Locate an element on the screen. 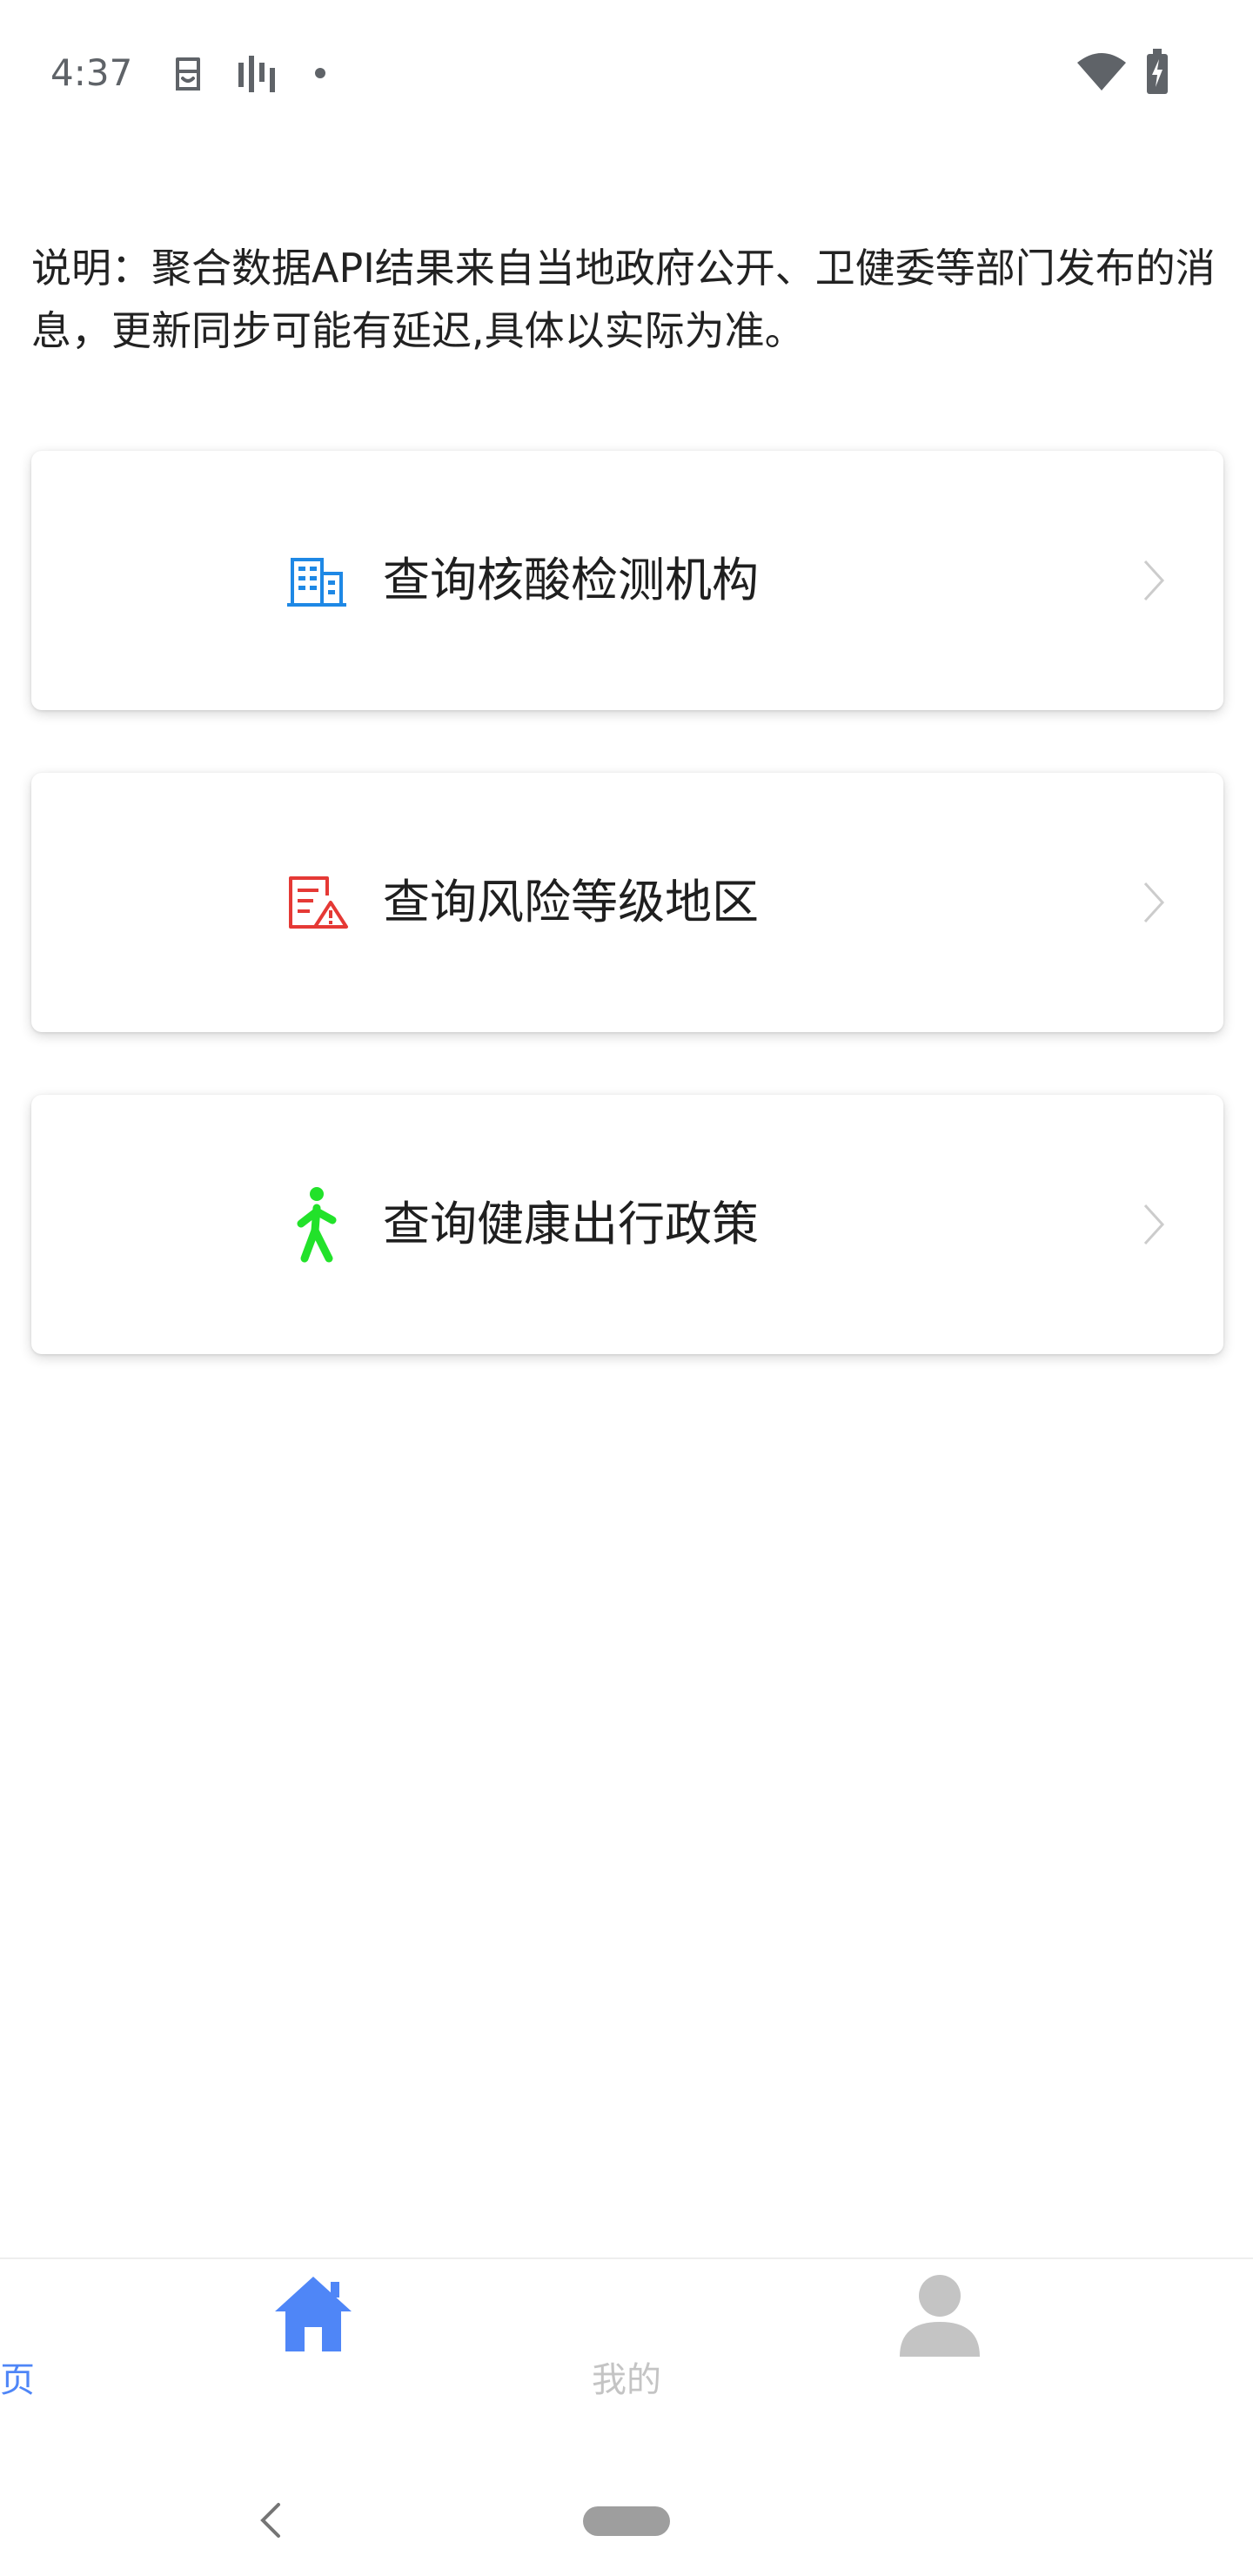 This screenshot has width=1253, height=2576. card-label: 查询核酸检测机构 is located at coordinates (571, 580).